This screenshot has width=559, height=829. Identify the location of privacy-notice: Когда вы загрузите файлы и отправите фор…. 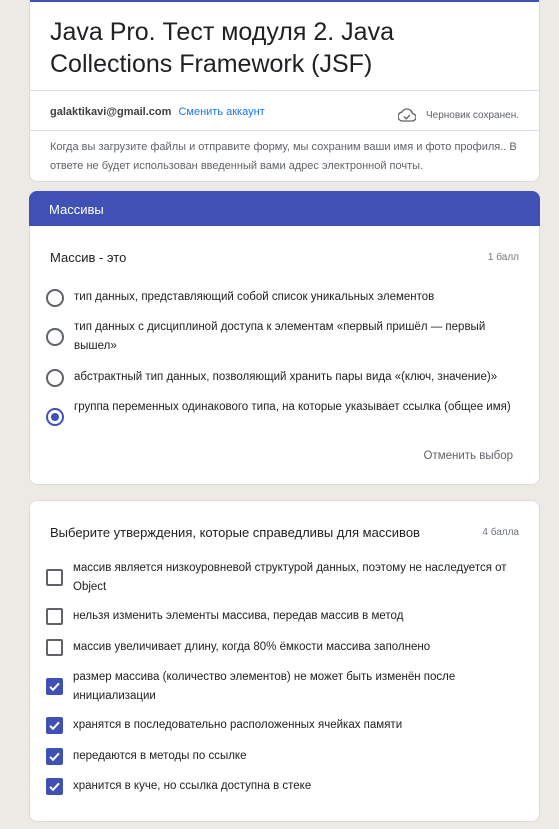
(283, 156).